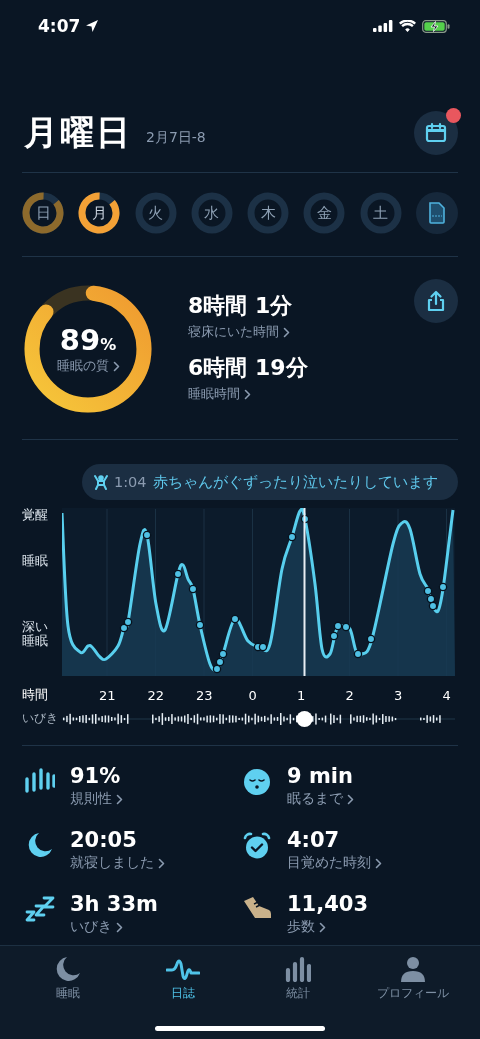 The height and width of the screenshot is (1039, 480). I want to click on alarm-clock-icon, so click(257, 846).